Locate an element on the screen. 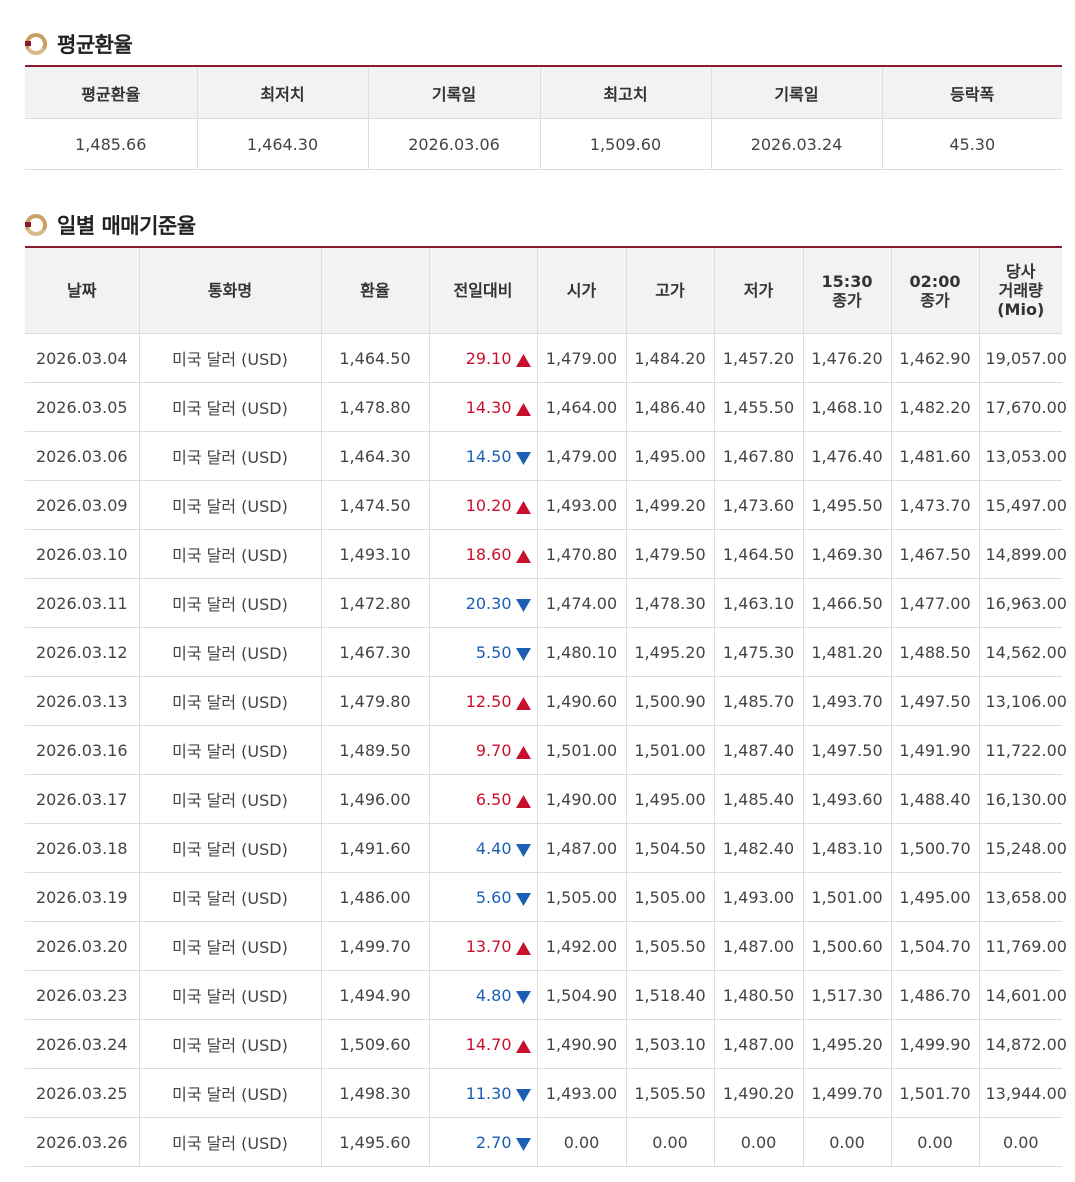  cell-close-1530: 1,481.20 is located at coordinates (847, 652).